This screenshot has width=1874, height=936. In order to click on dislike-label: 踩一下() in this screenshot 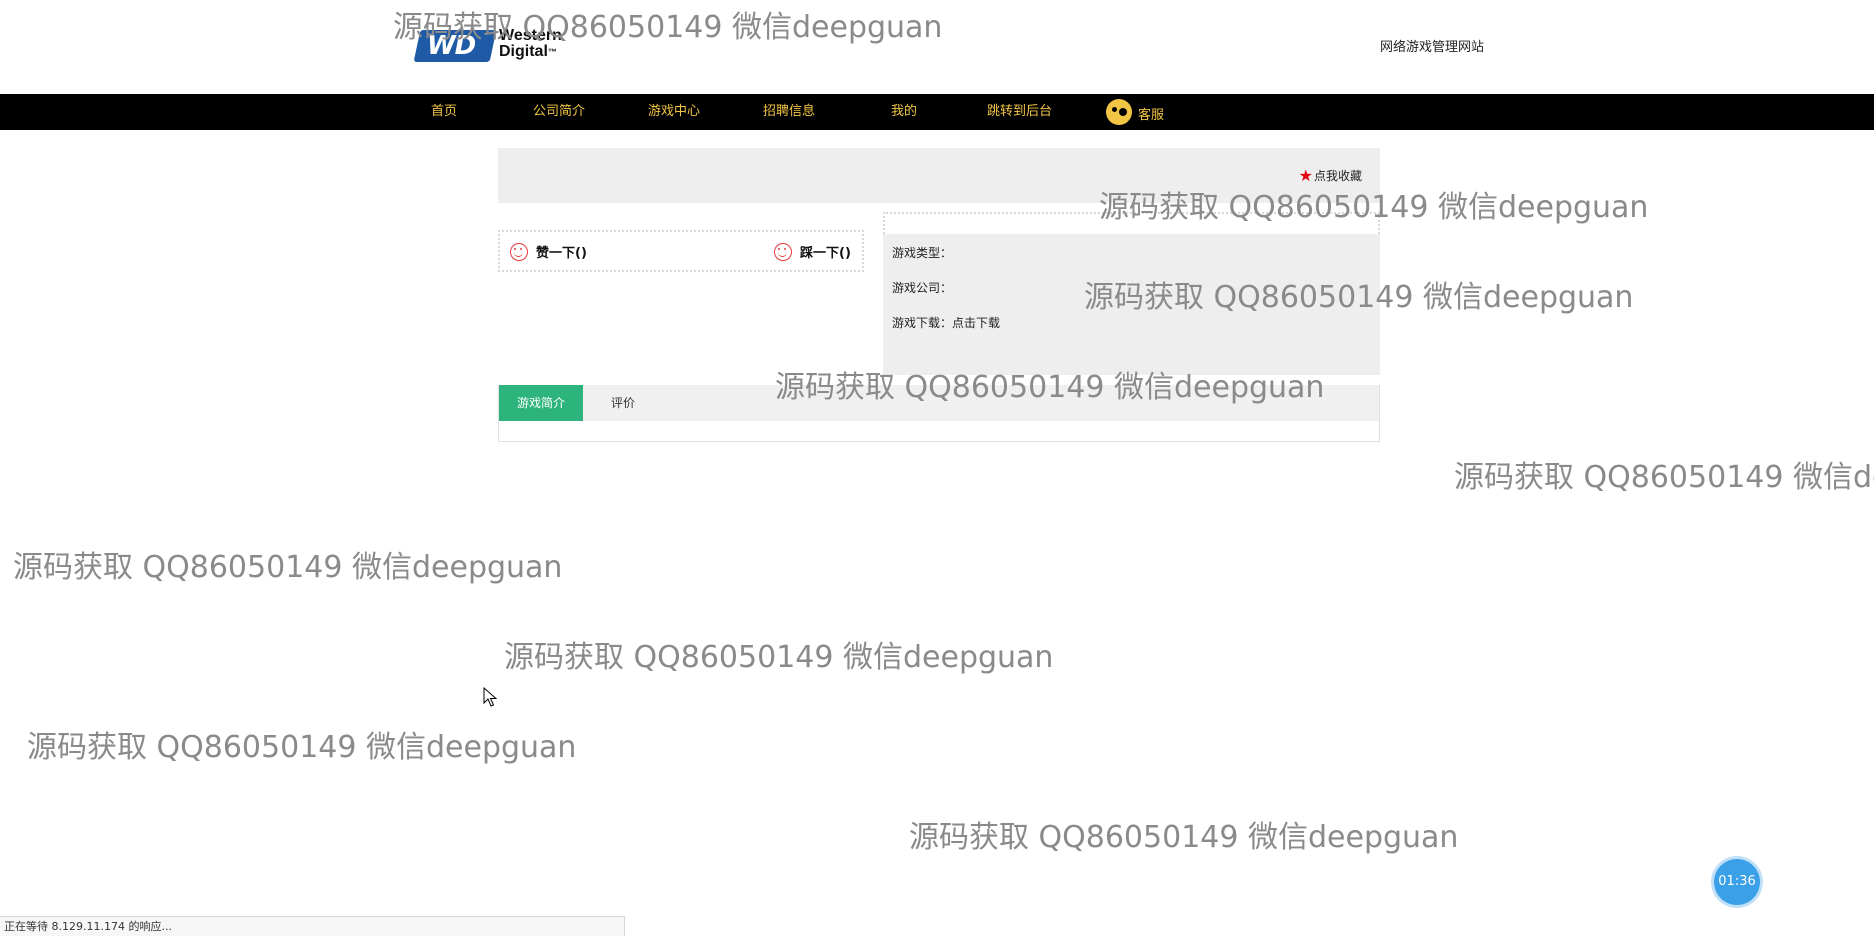, I will do `click(825, 253)`.